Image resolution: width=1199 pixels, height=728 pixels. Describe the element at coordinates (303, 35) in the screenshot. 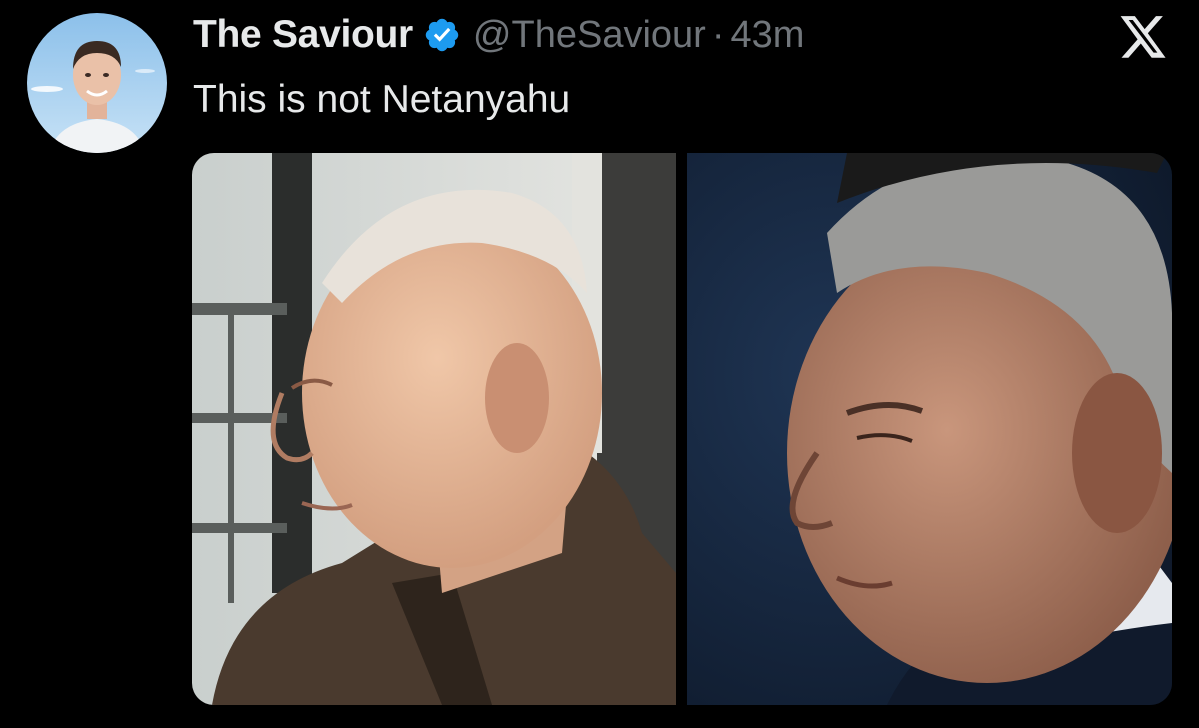

I see `display-name: The Saviour` at that location.